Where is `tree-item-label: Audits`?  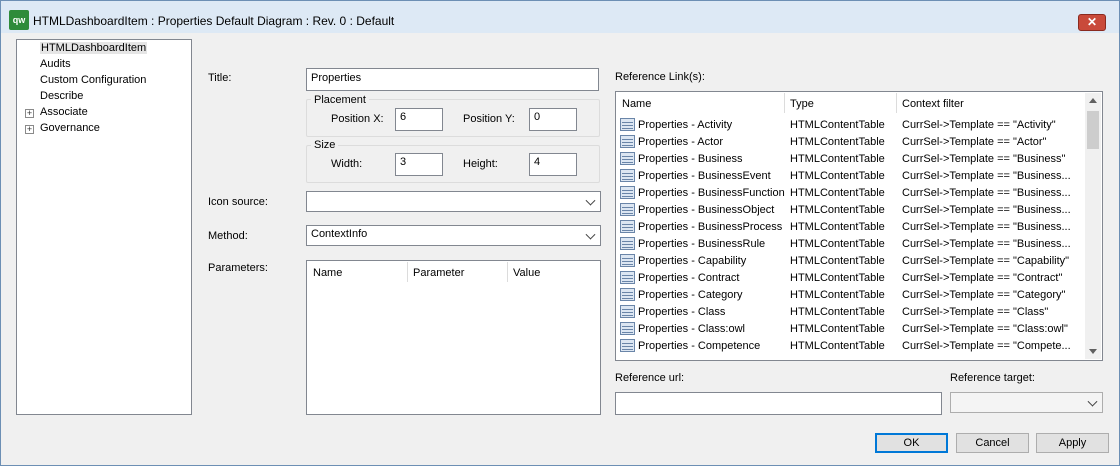 tree-item-label: Audits is located at coordinates (55, 64).